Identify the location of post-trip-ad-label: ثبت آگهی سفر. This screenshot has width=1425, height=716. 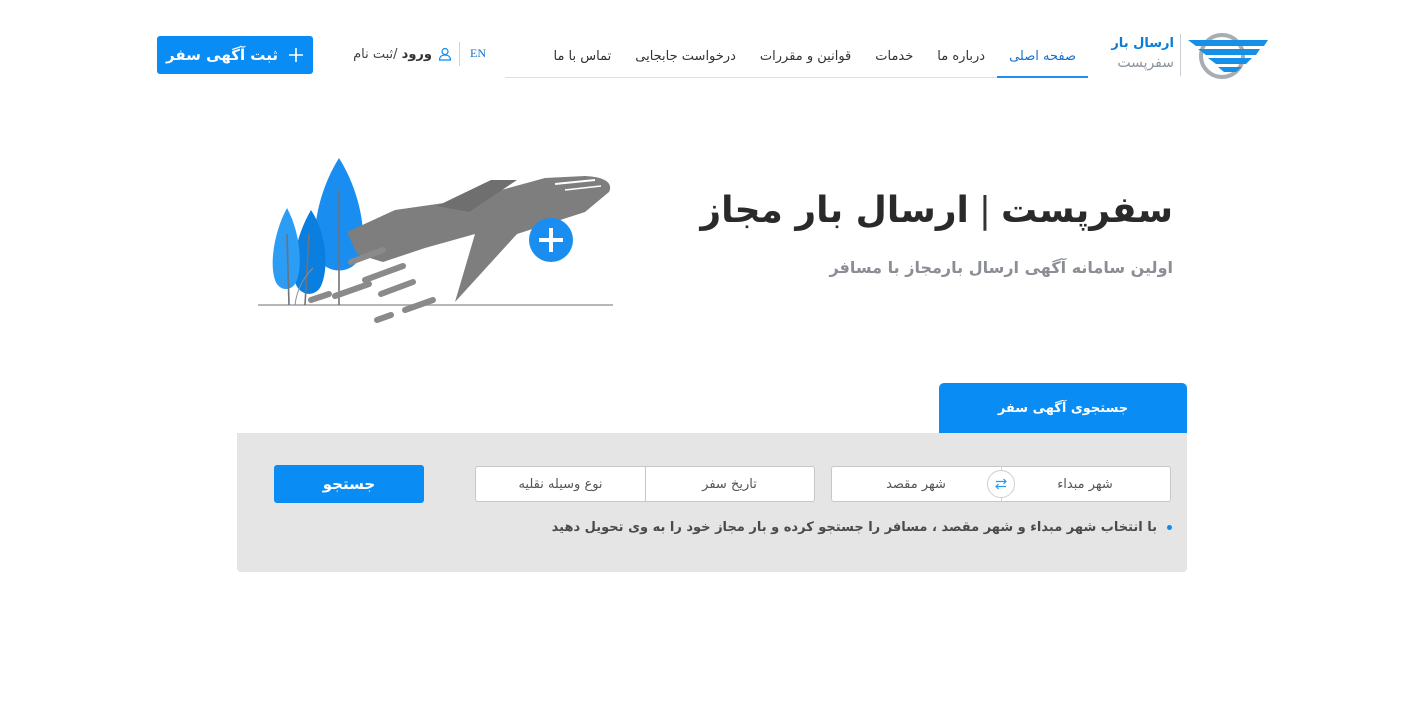
(222, 55).